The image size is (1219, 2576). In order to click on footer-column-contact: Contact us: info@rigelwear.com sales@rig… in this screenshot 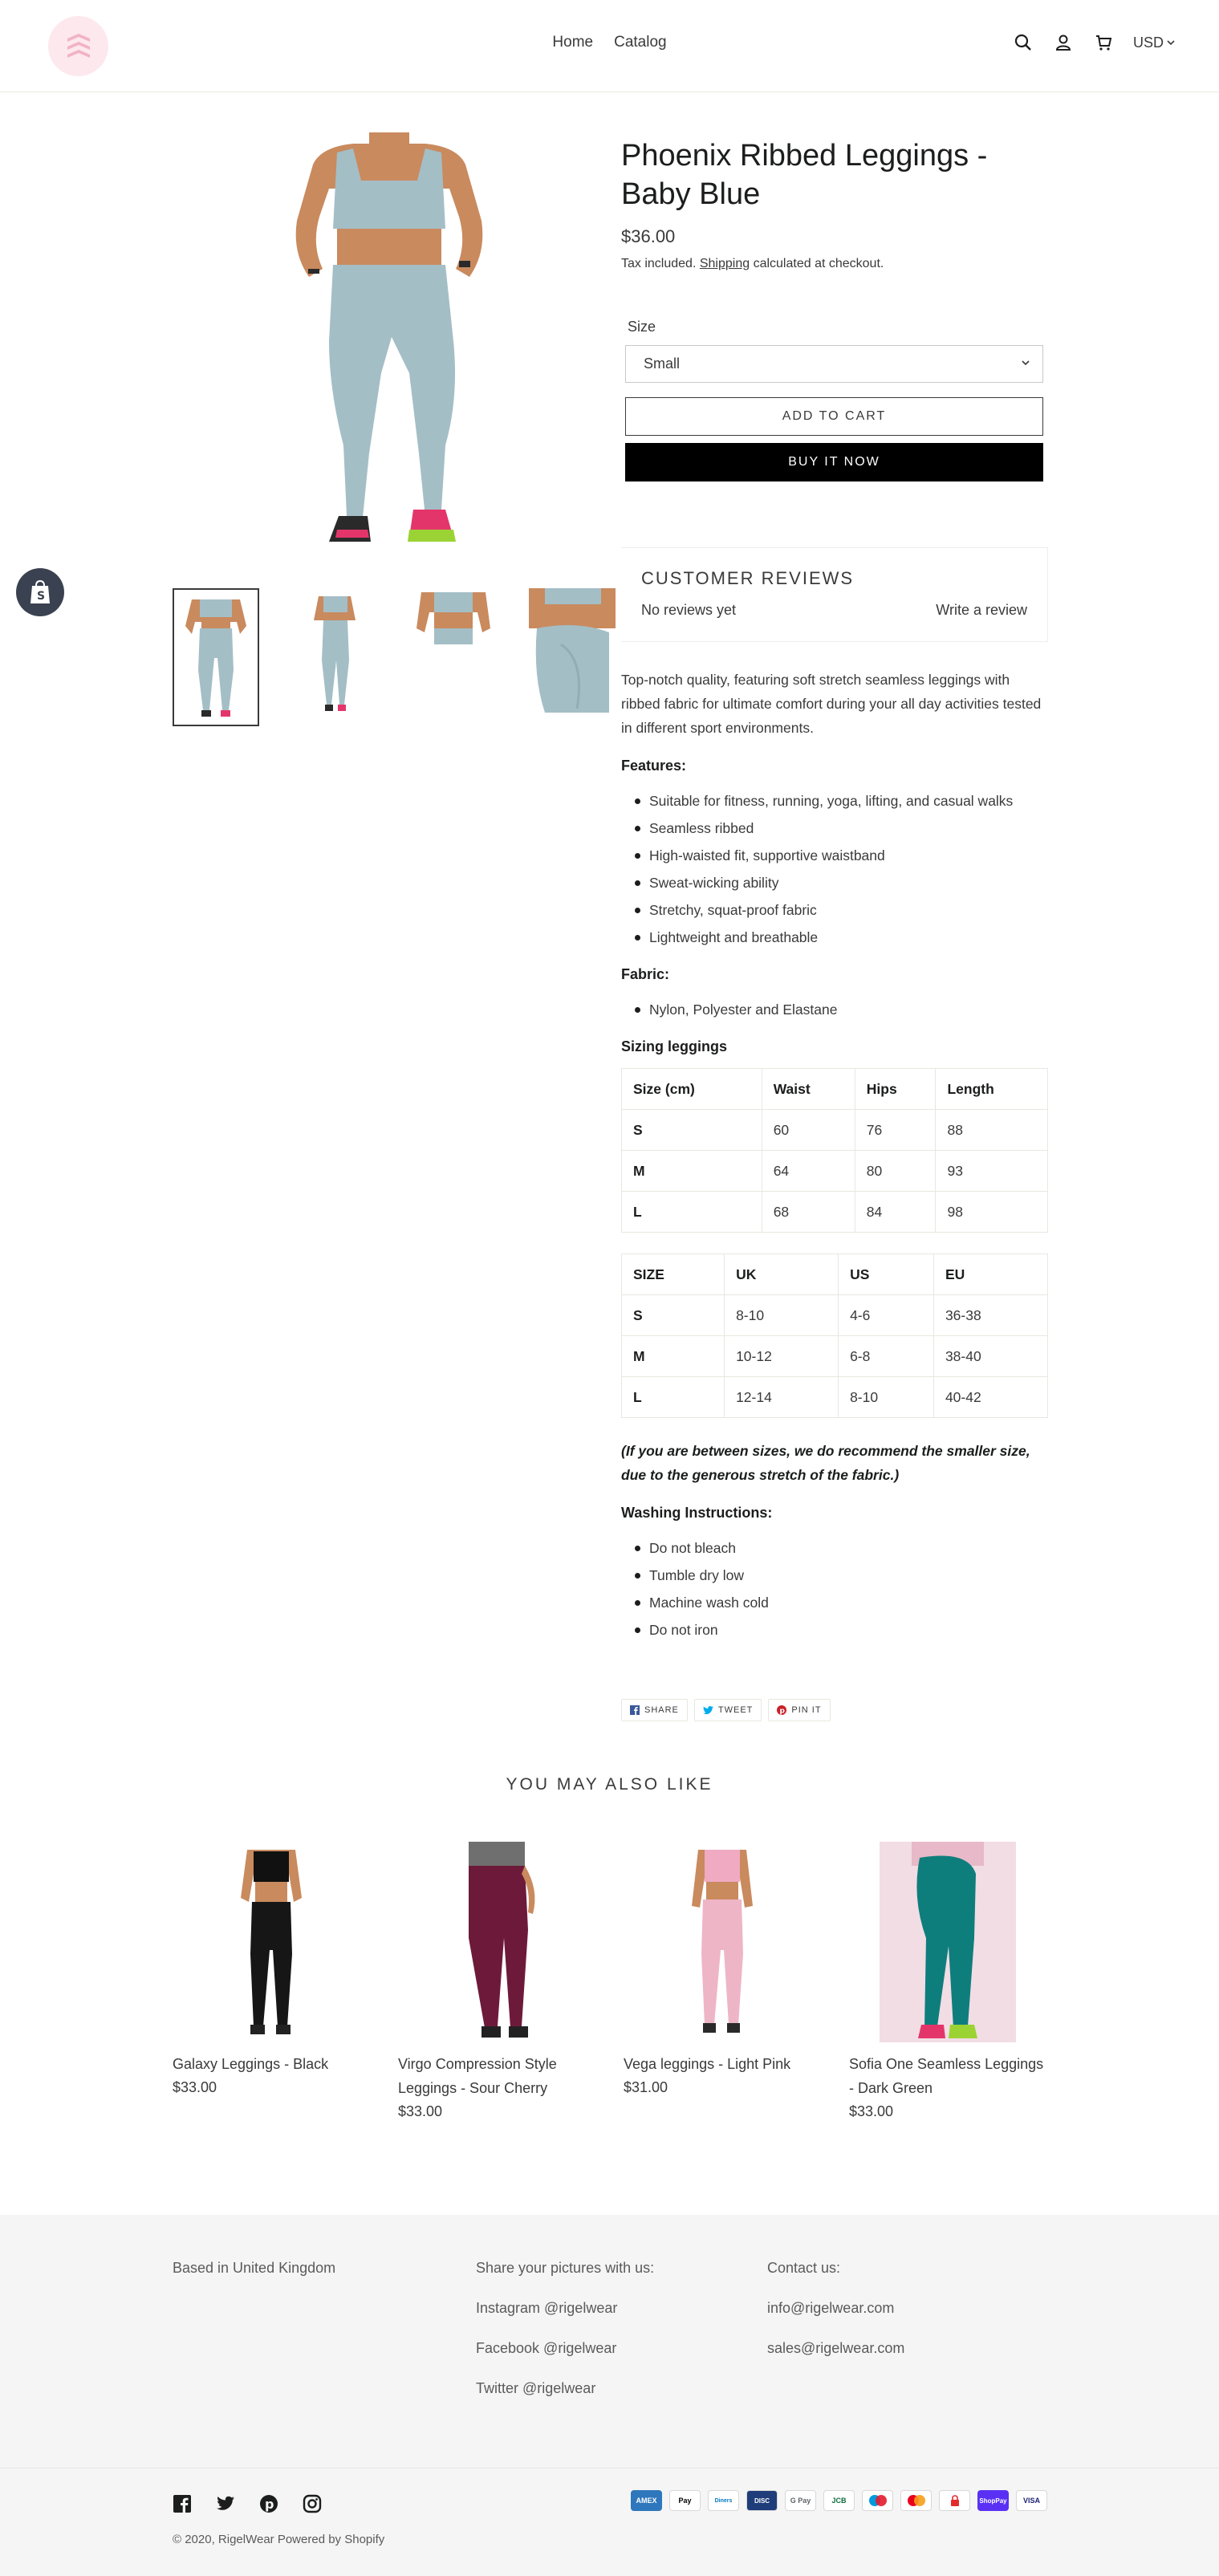, I will do `click(835, 2320)`.